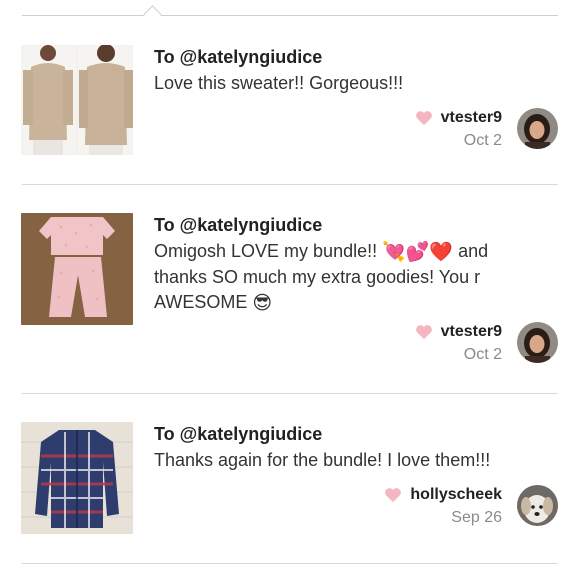 The width and height of the screenshot is (580, 580). I want to click on heart-emojis: 💘💕❤️, so click(418, 252).